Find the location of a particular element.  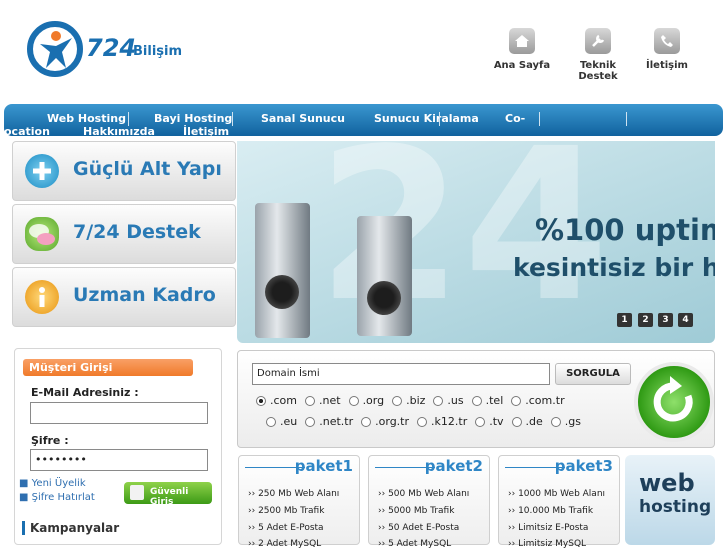

tld-option: .net is located at coordinates (323, 400).